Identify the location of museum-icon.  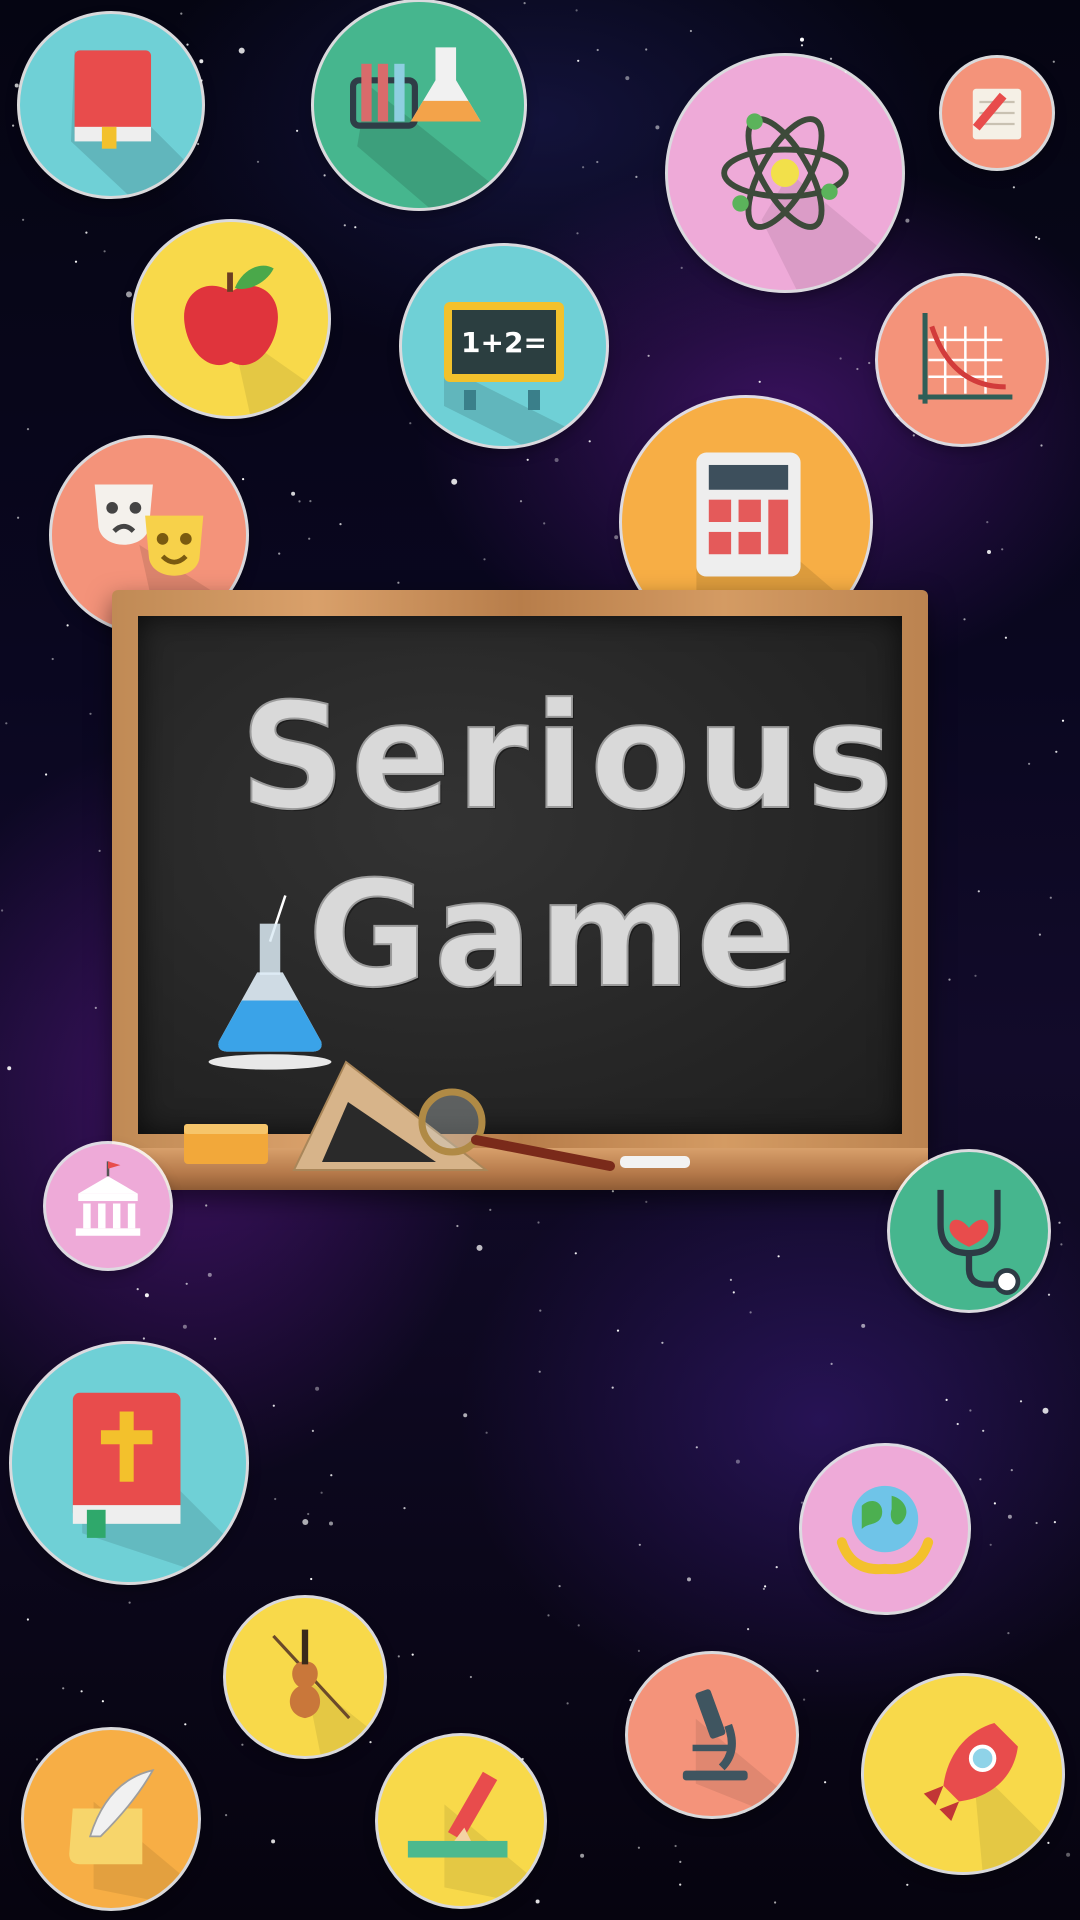
(108, 1206).